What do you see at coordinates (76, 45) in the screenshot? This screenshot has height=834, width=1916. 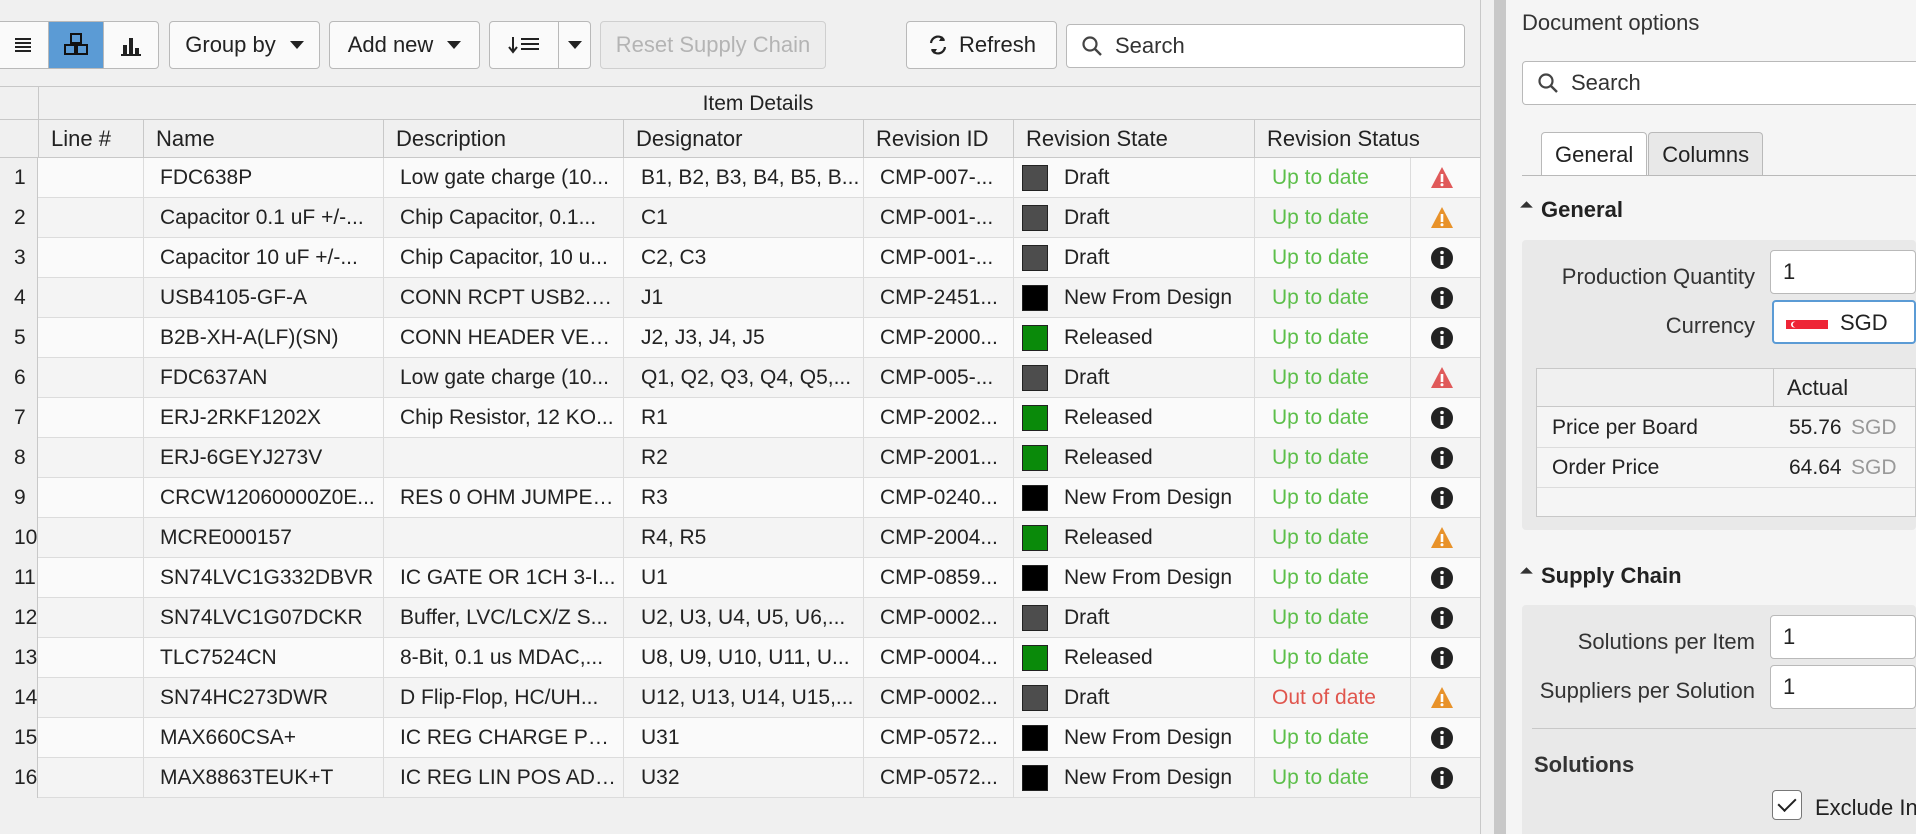 I see `component-view-button` at bounding box center [76, 45].